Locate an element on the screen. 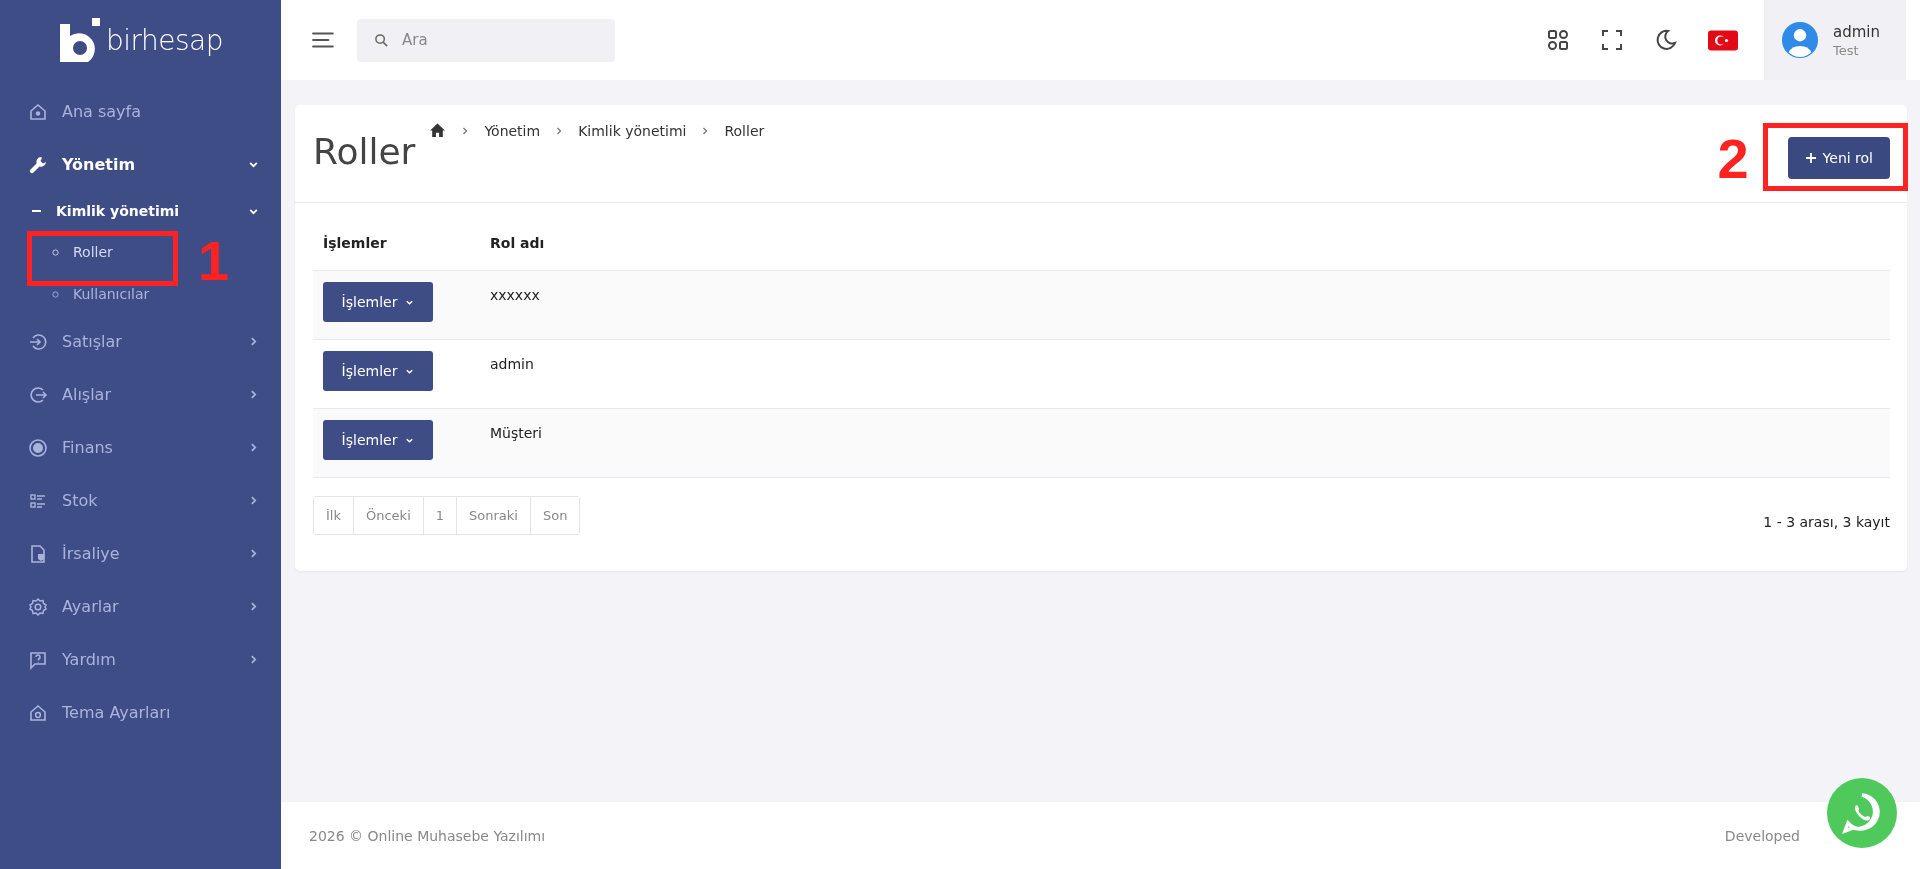  new-role-button: Yeni rol is located at coordinates (1838, 158).